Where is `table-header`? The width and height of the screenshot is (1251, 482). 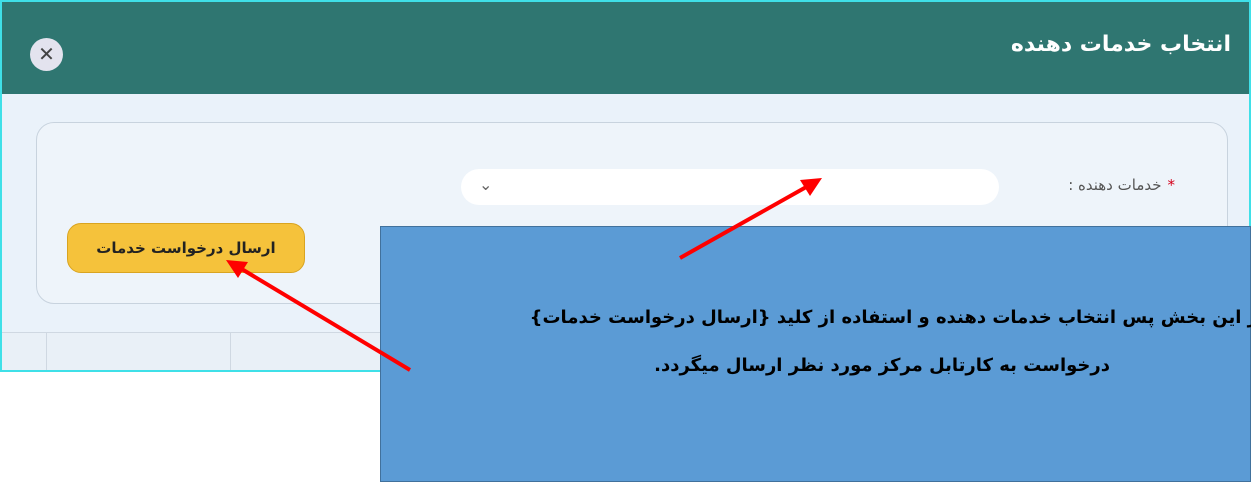
table-header is located at coordinates (202, 351).